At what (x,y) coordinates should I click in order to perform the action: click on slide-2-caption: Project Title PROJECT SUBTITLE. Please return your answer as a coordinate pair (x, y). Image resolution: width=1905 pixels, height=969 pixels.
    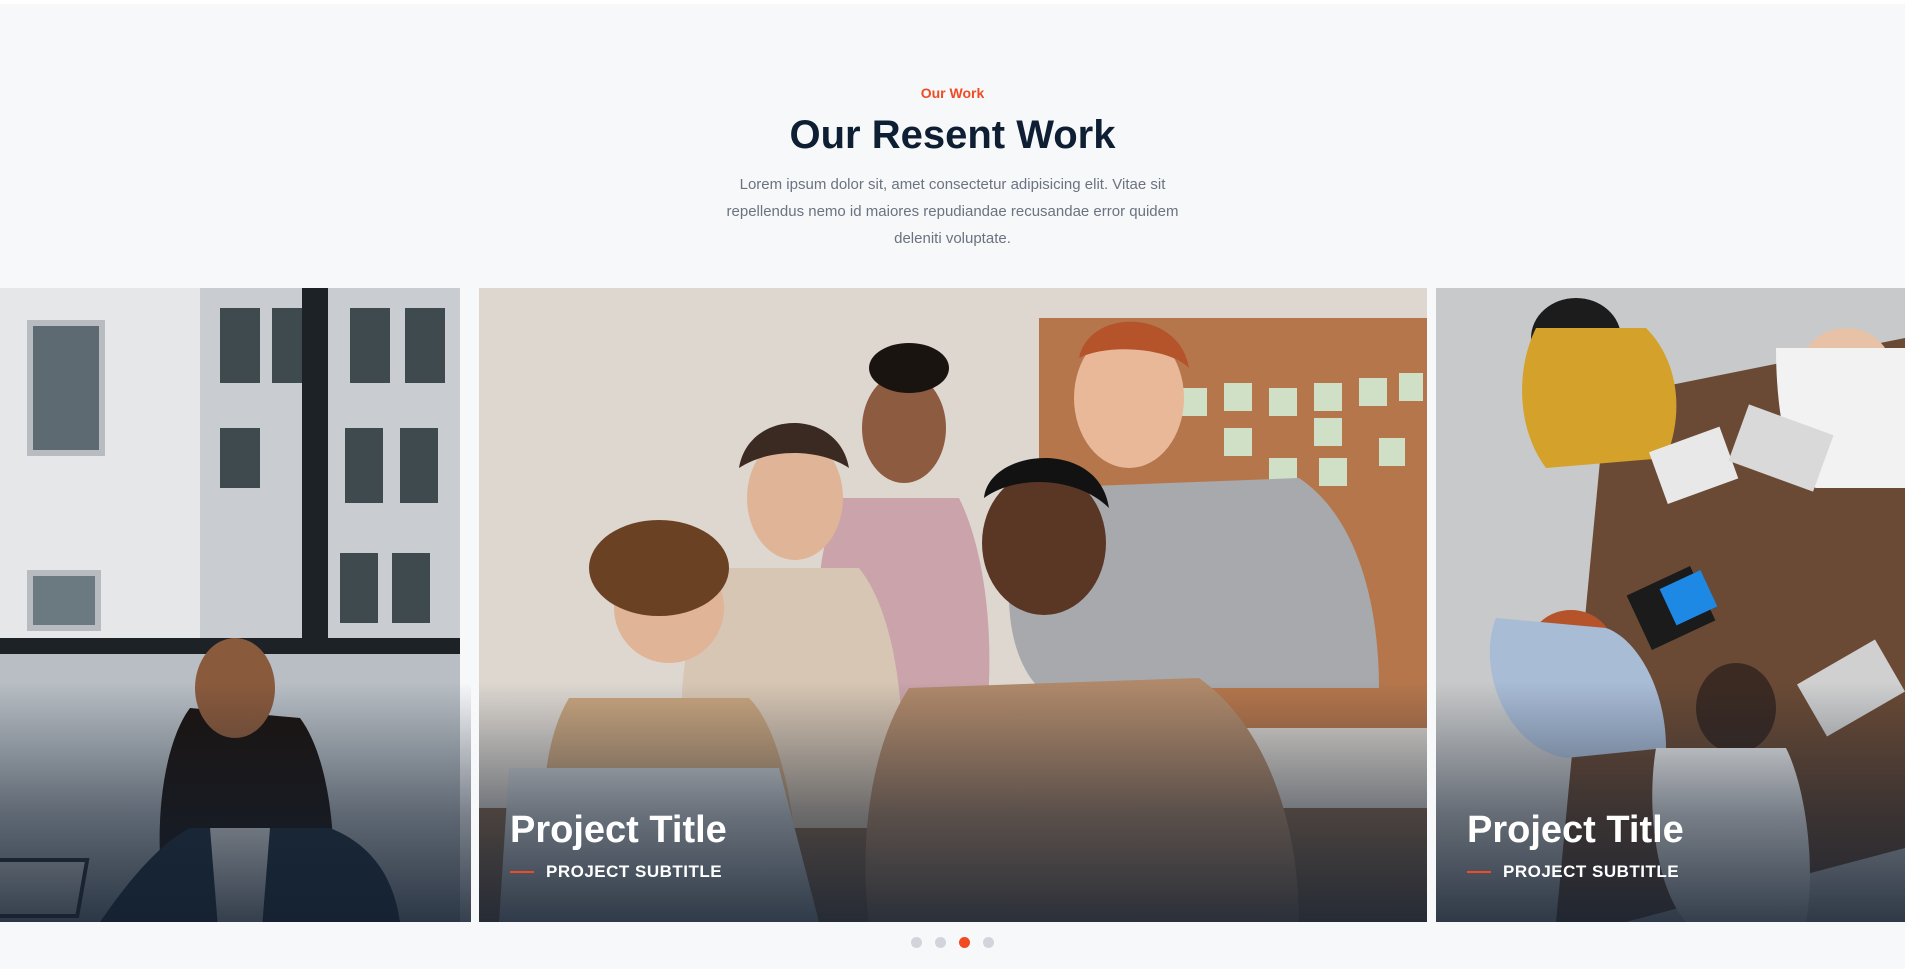
    Looking at the image, I should click on (618, 845).